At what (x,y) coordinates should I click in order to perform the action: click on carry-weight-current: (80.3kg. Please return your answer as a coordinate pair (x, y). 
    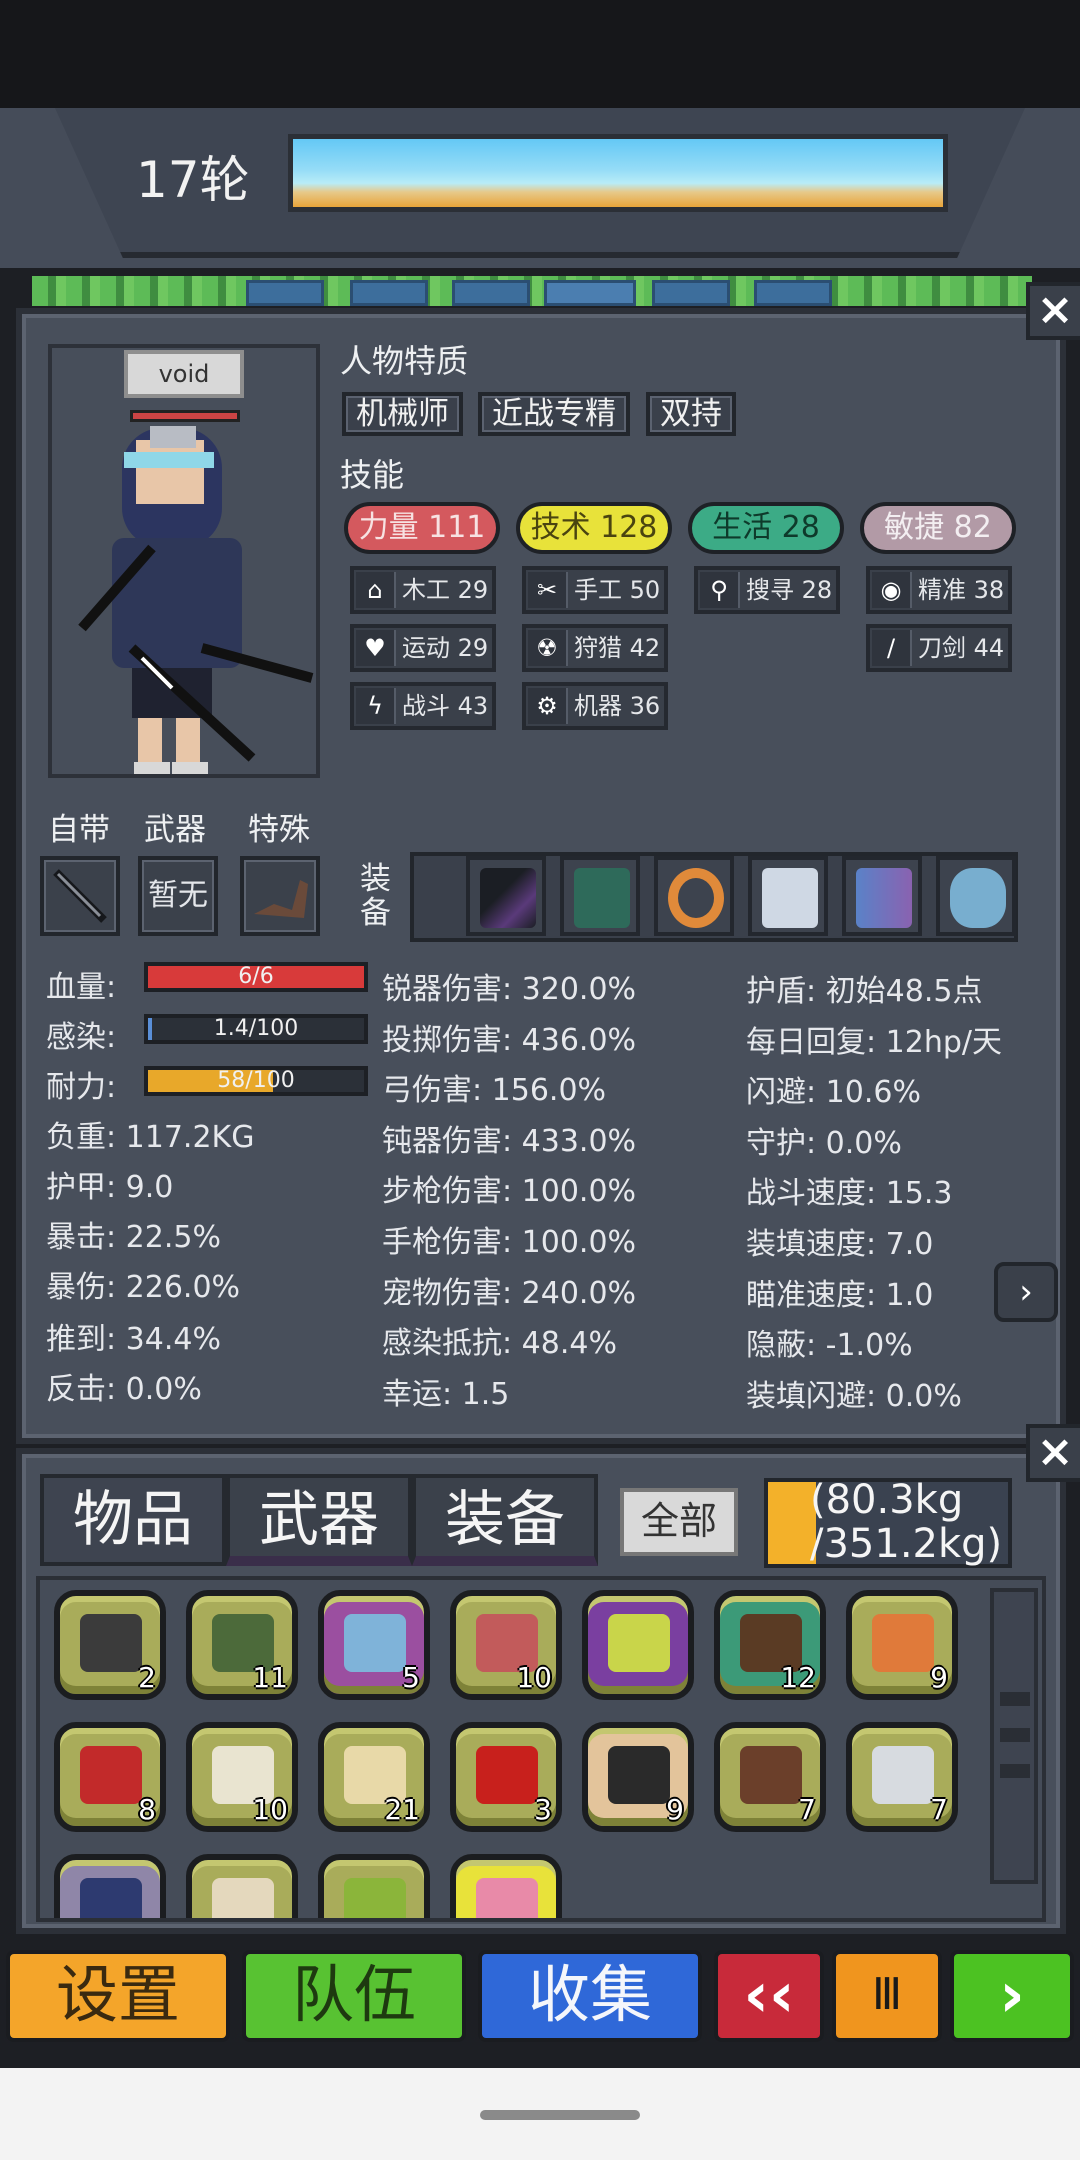
    Looking at the image, I should click on (887, 1500).